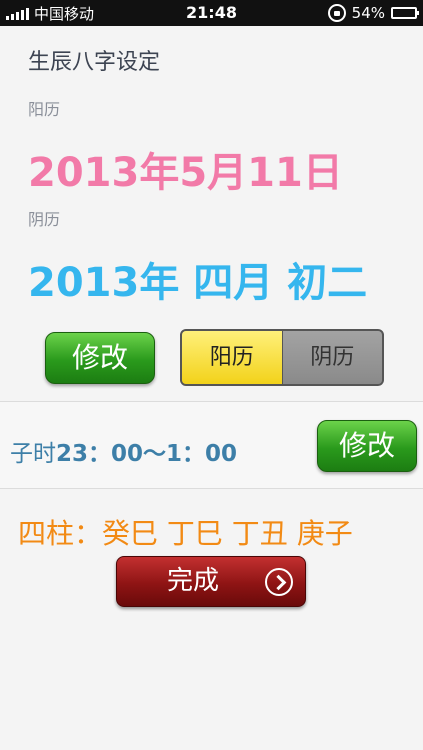  I want to click on segment-lunar: 阴历, so click(332, 357).